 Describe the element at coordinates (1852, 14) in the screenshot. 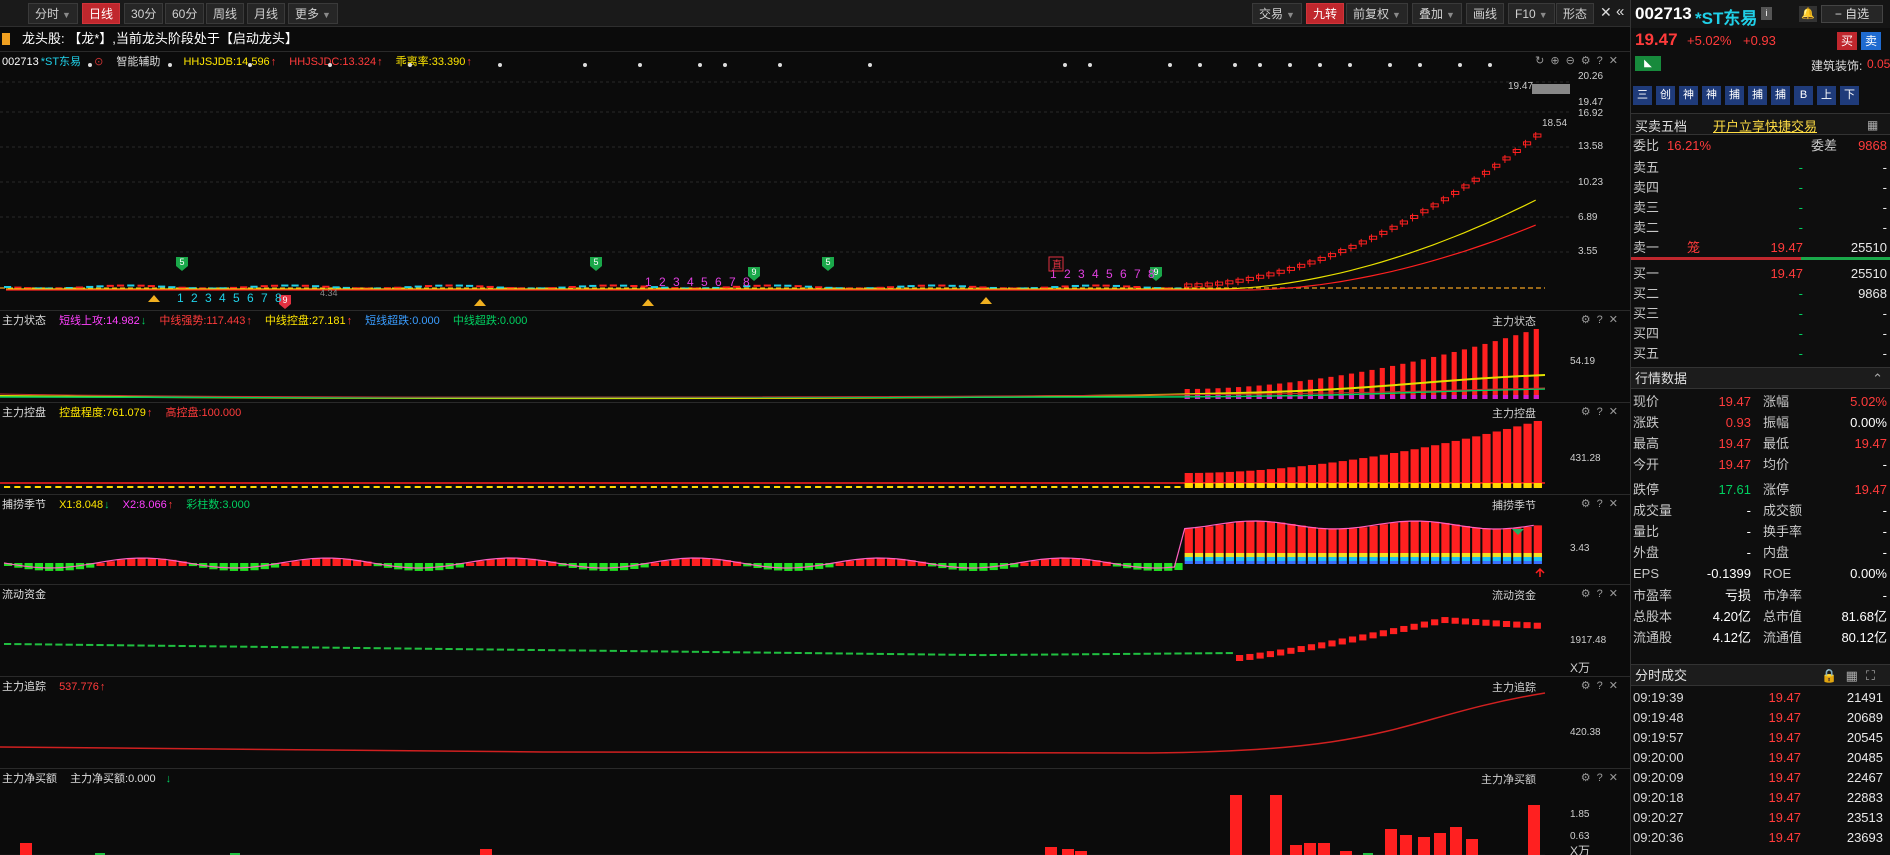

I see `add-watchlist-button: − 自选` at that location.